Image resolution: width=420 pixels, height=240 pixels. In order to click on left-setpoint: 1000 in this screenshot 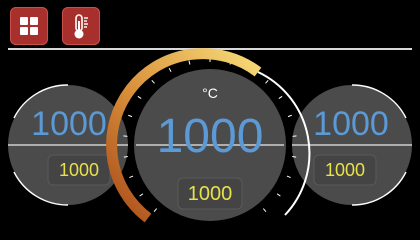, I will do `click(79, 170)`.